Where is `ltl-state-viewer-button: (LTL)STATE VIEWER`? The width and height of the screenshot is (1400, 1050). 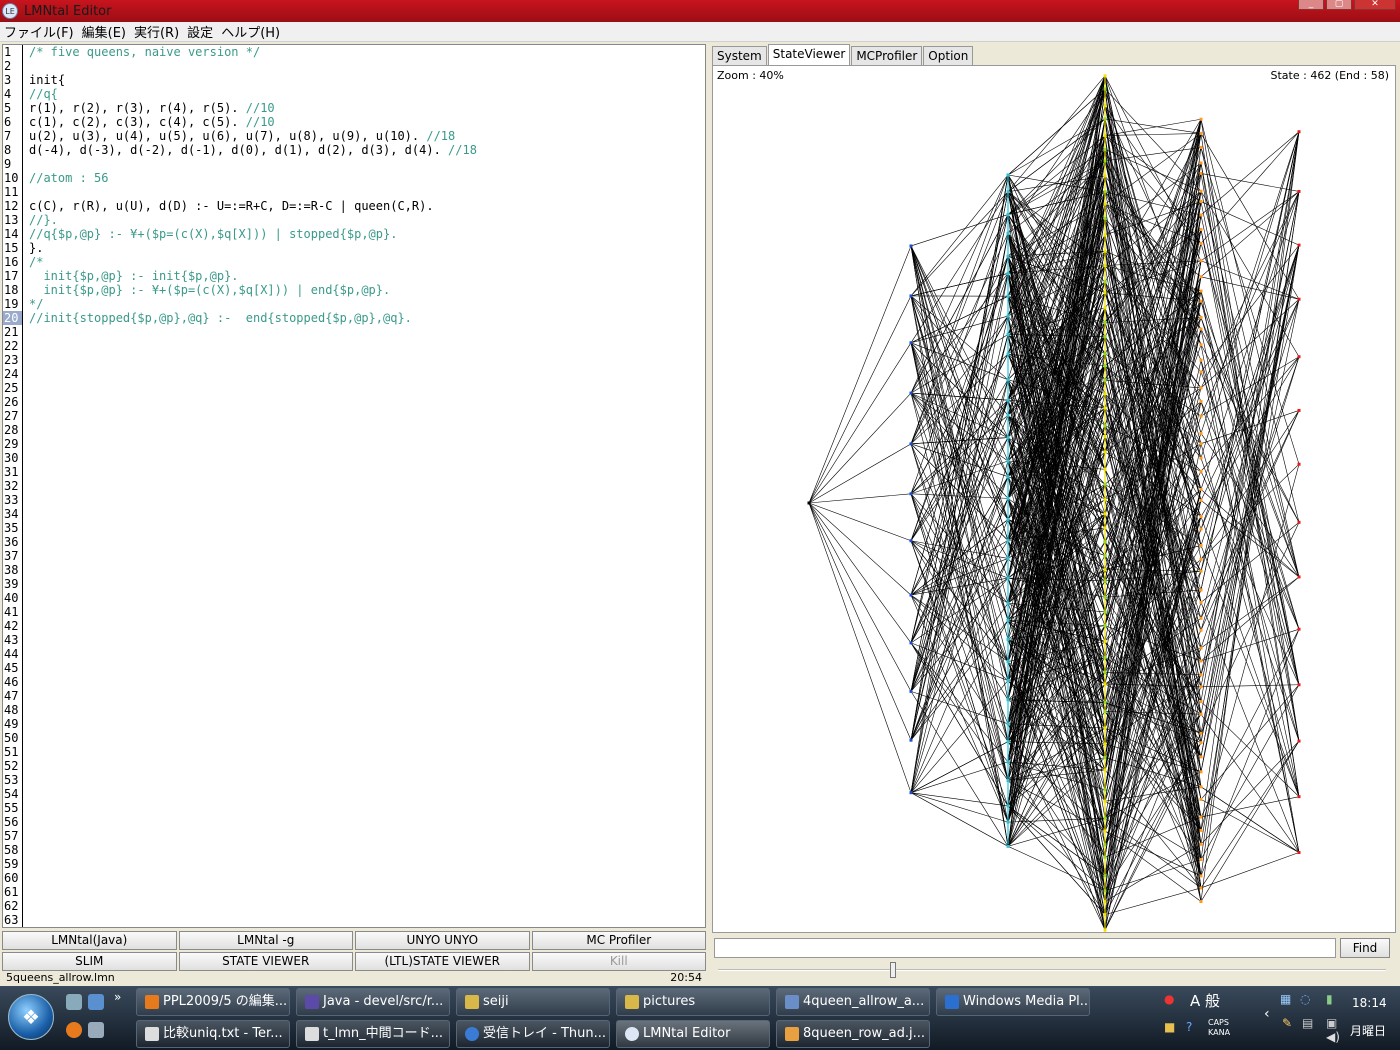
ltl-state-viewer-button: (LTL)STATE VIEWER is located at coordinates (442, 961).